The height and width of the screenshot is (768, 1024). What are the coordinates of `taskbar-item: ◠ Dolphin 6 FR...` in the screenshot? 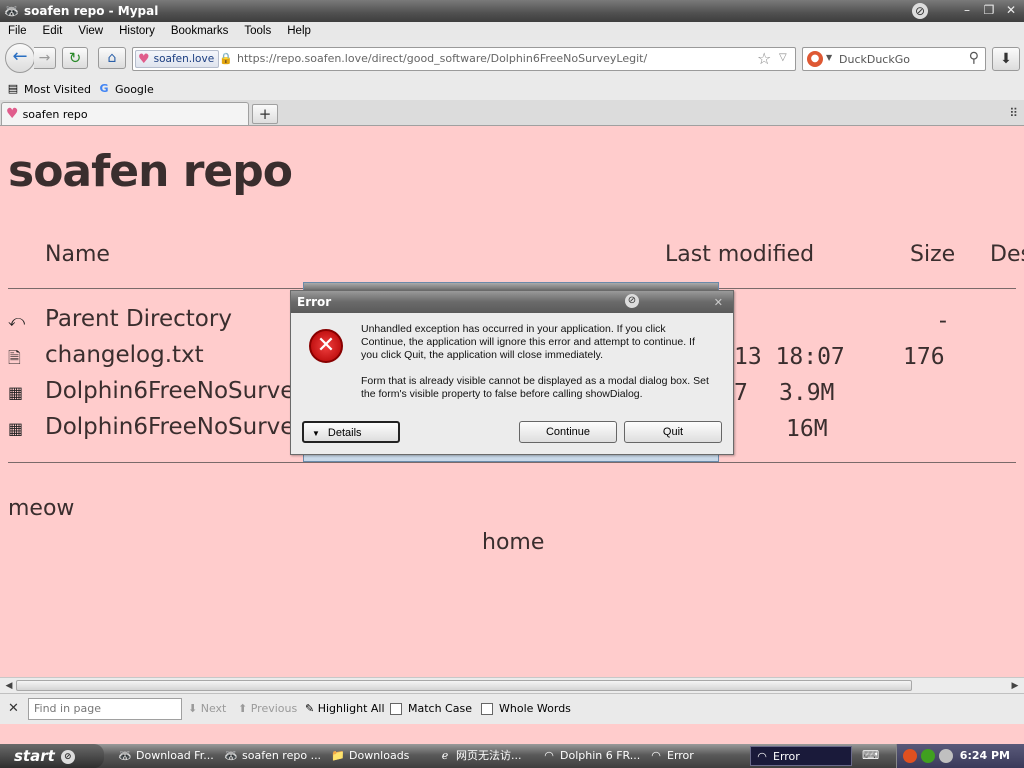 It's located at (589, 756).